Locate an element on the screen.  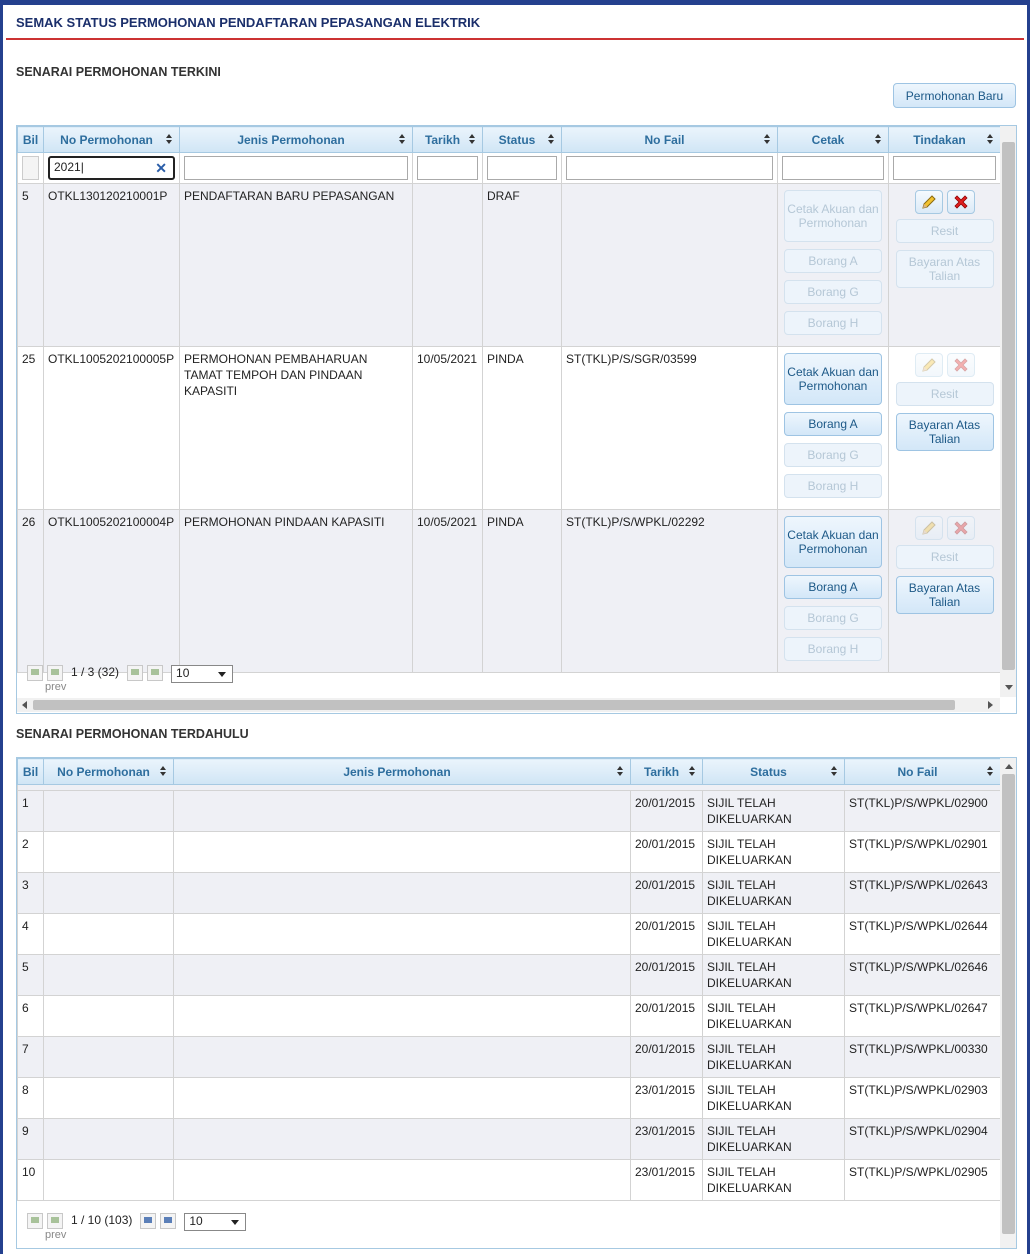
past-pager: prev 1 / 10 (103) 10 is located at coordinates (137, 1227).